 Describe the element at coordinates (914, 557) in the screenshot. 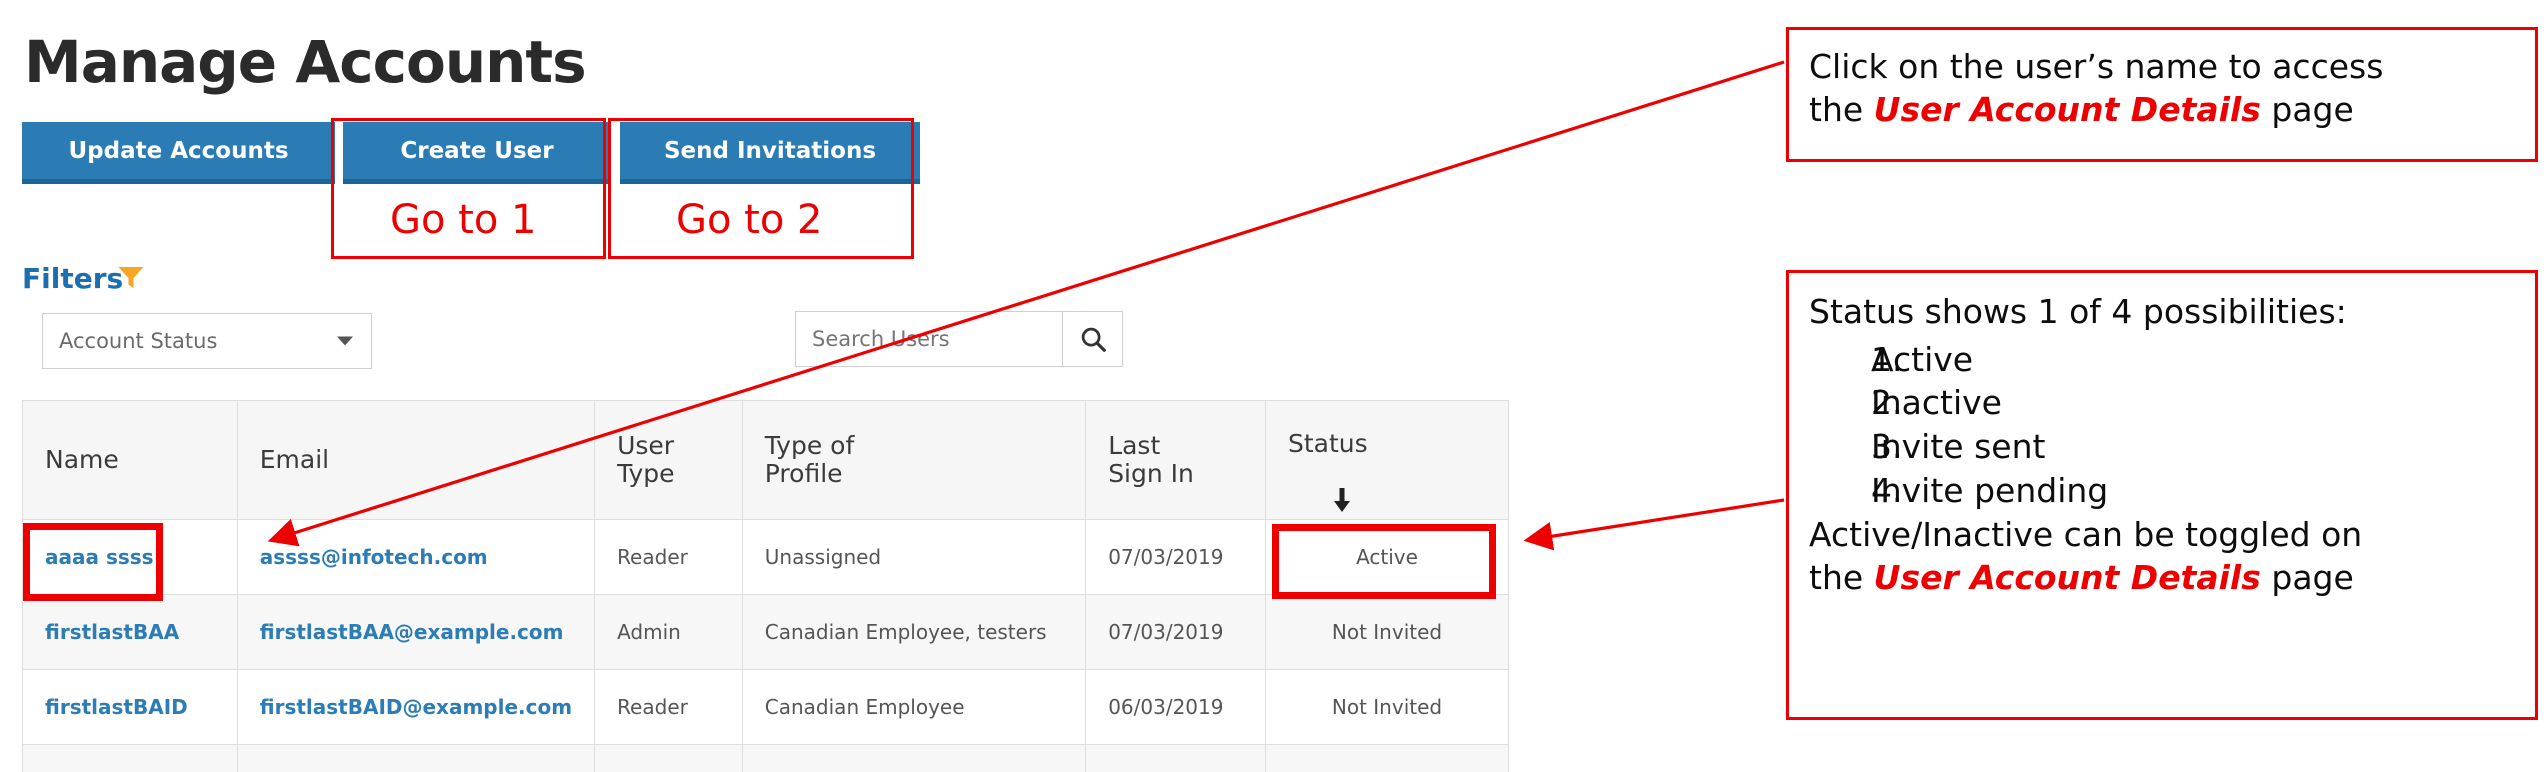

I see `cell-type-of-profile: Unassigned` at that location.